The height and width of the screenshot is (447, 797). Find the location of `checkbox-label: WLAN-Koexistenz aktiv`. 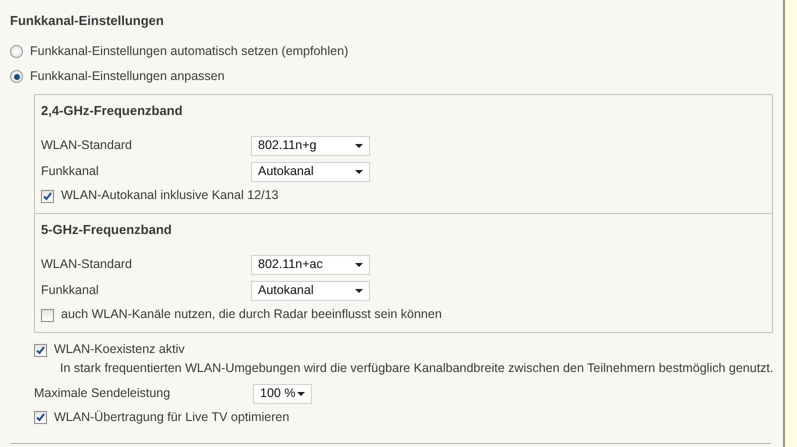

checkbox-label: WLAN-Koexistenz aktiv is located at coordinates (119, 350).